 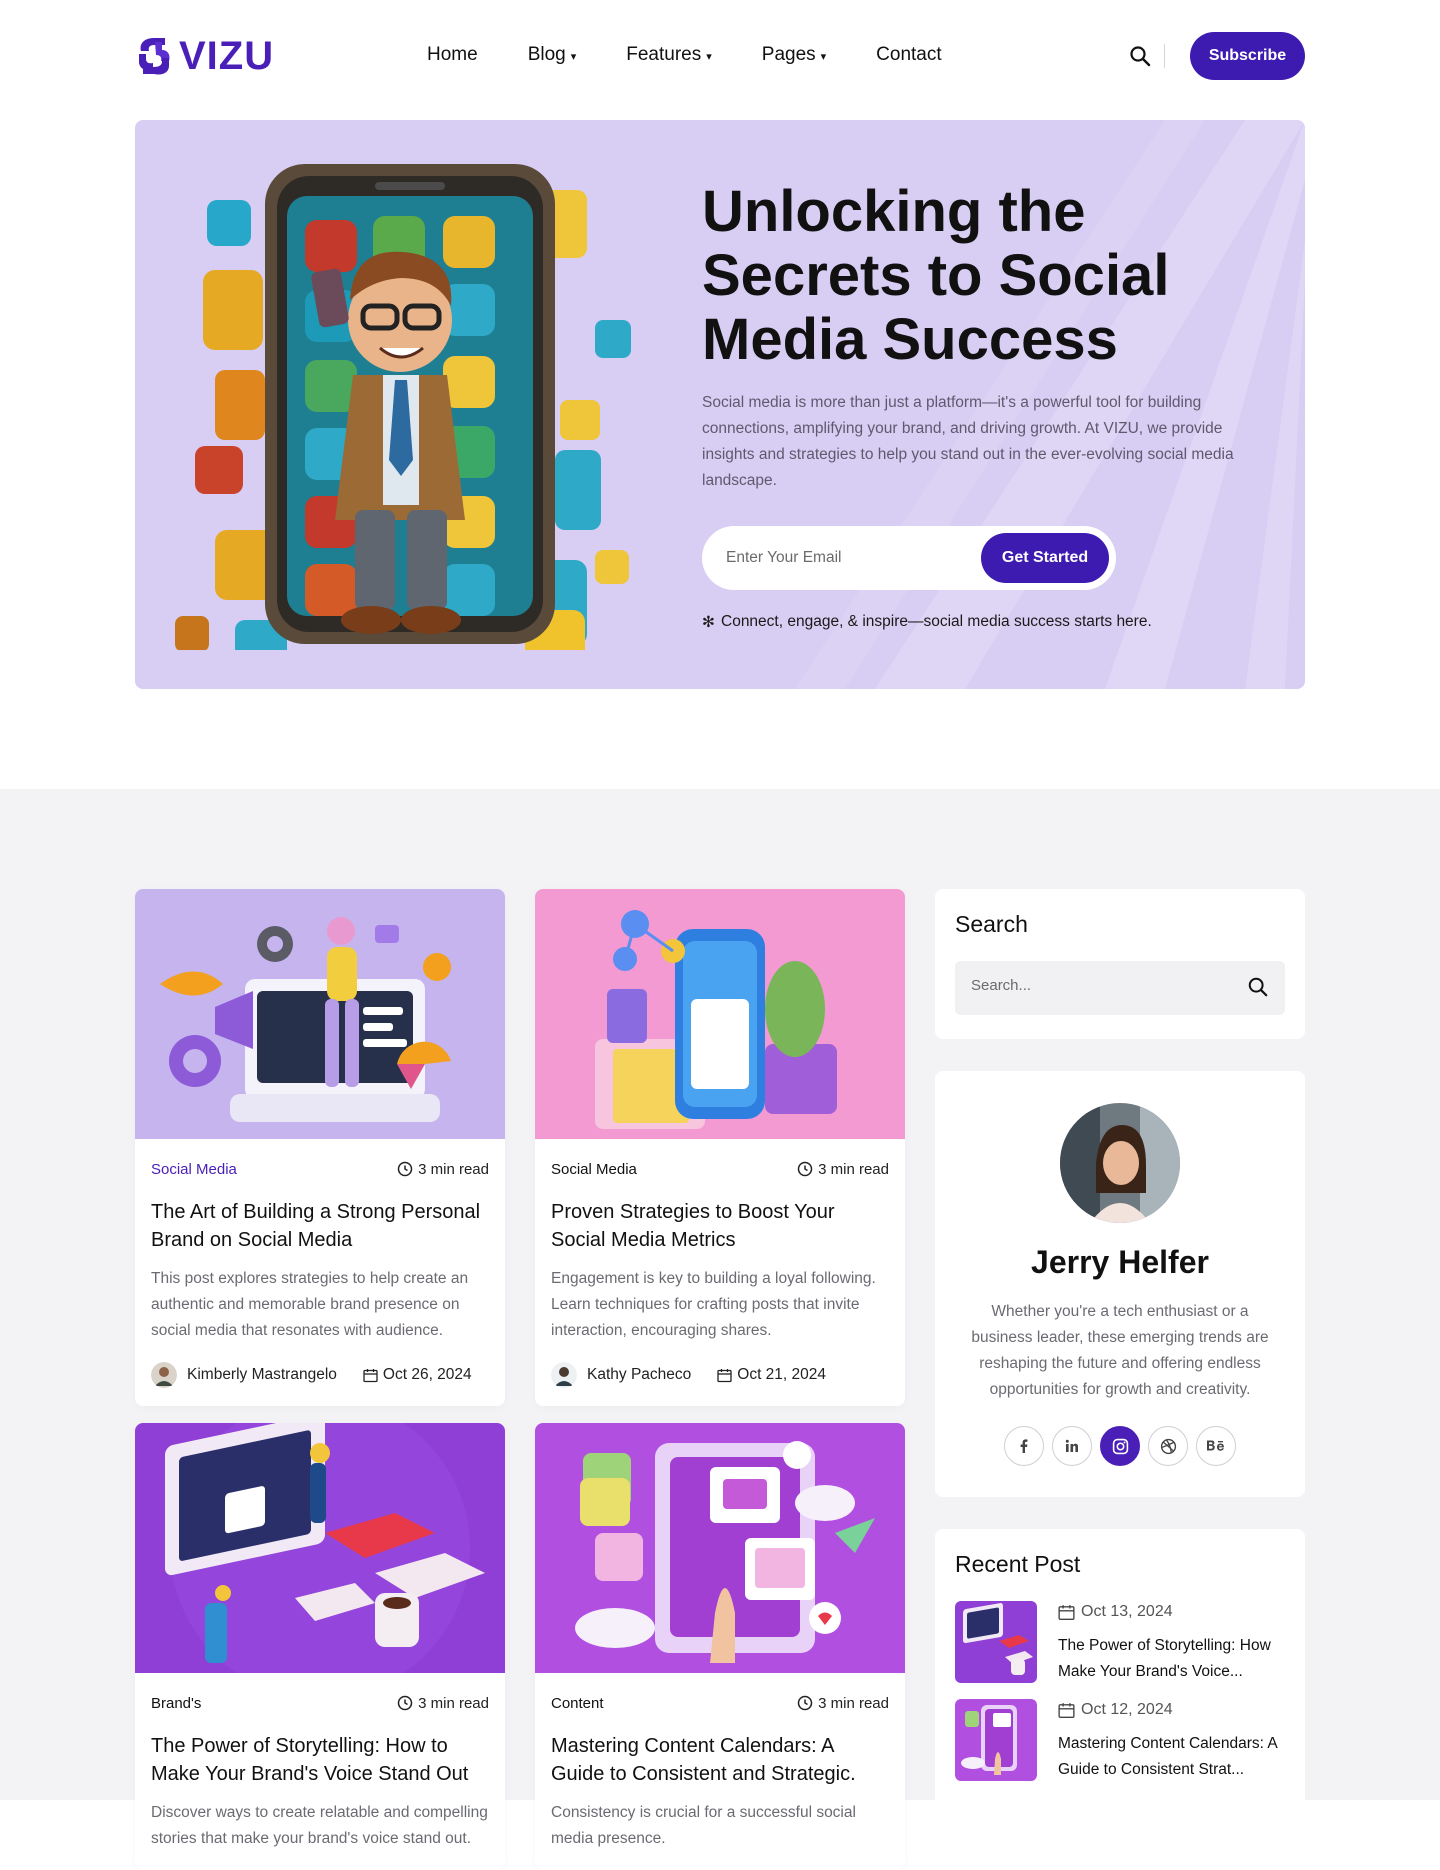 I want to click on nav-pages-label: Pages, so click(x=788, y=54).